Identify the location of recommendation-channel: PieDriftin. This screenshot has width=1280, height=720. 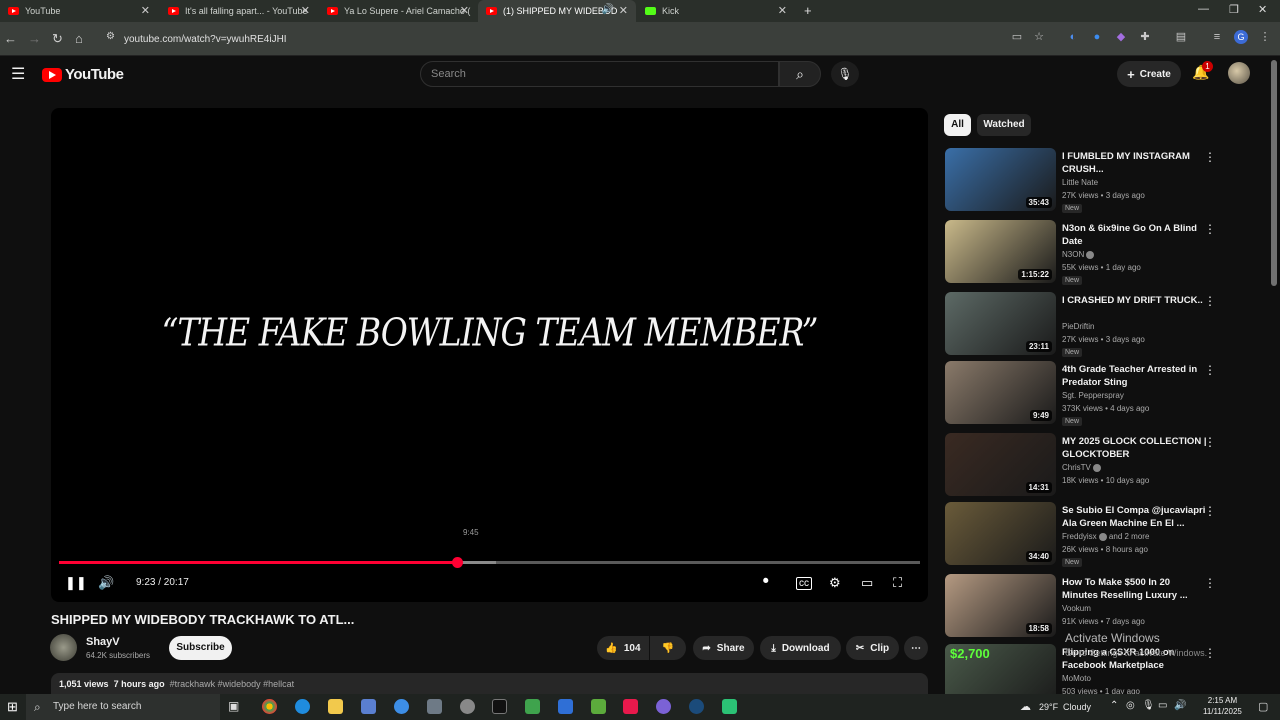
(1078, 326).